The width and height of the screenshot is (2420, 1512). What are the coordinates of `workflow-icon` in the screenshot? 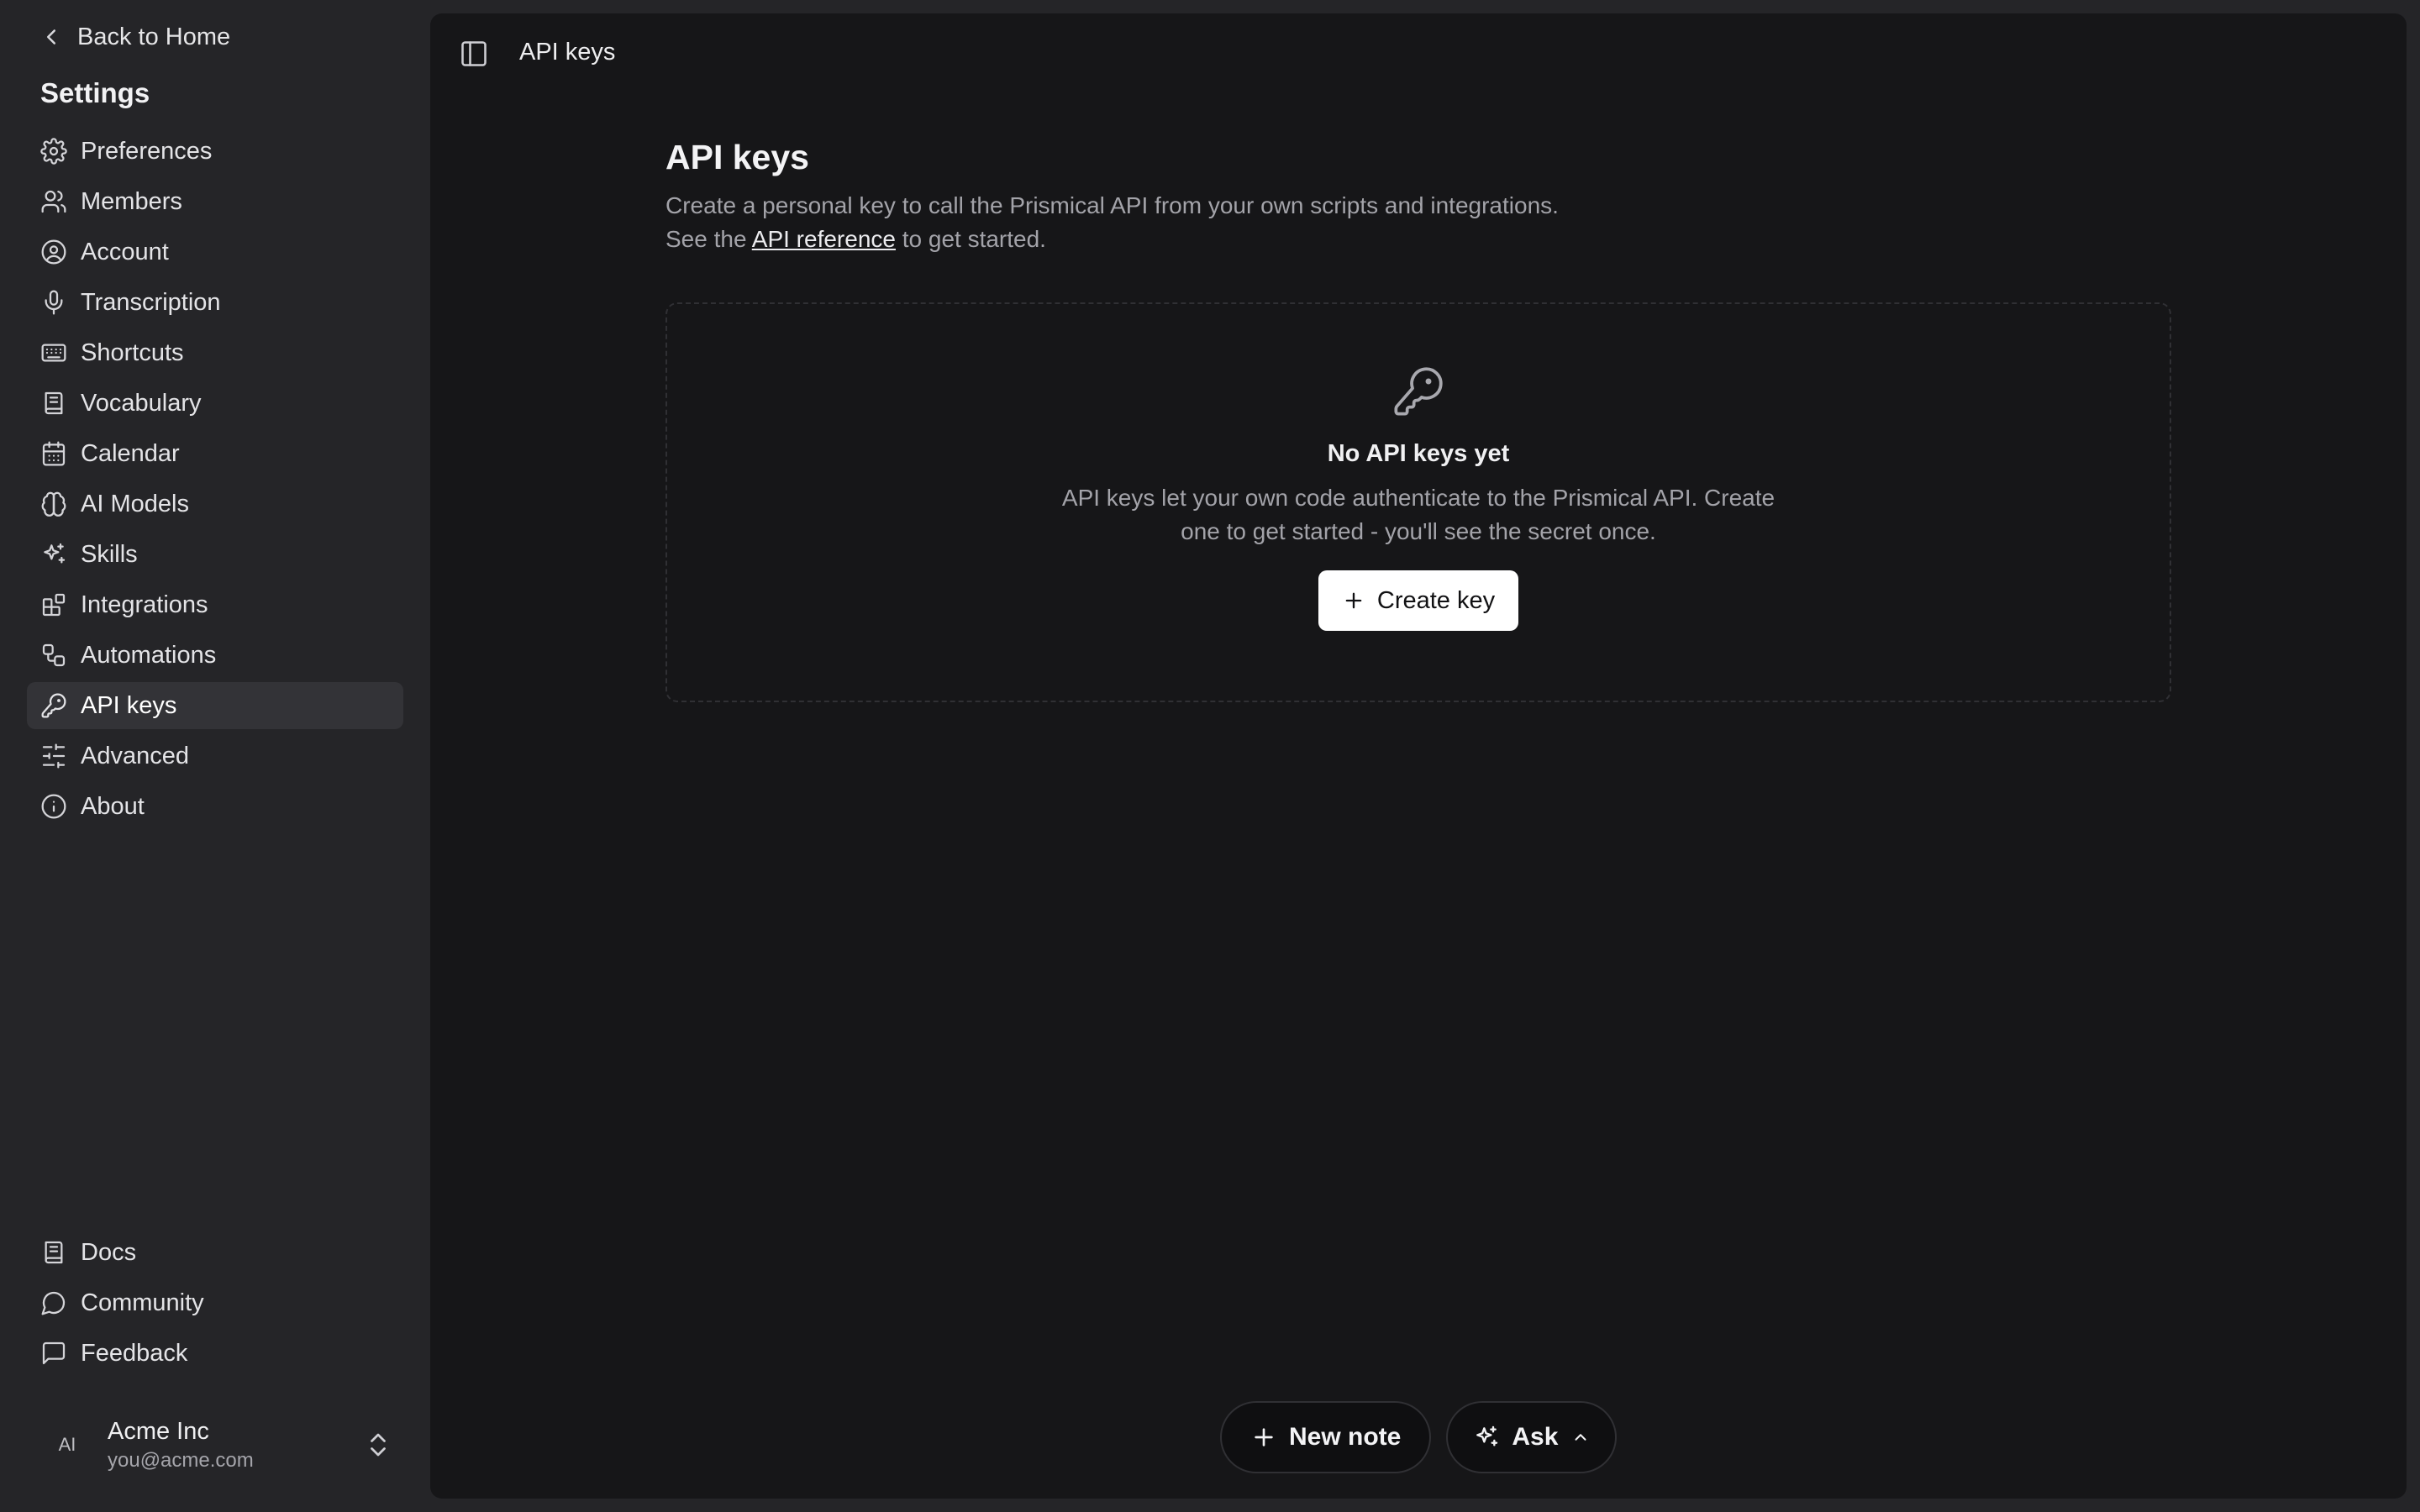 It's located at (53, 655).